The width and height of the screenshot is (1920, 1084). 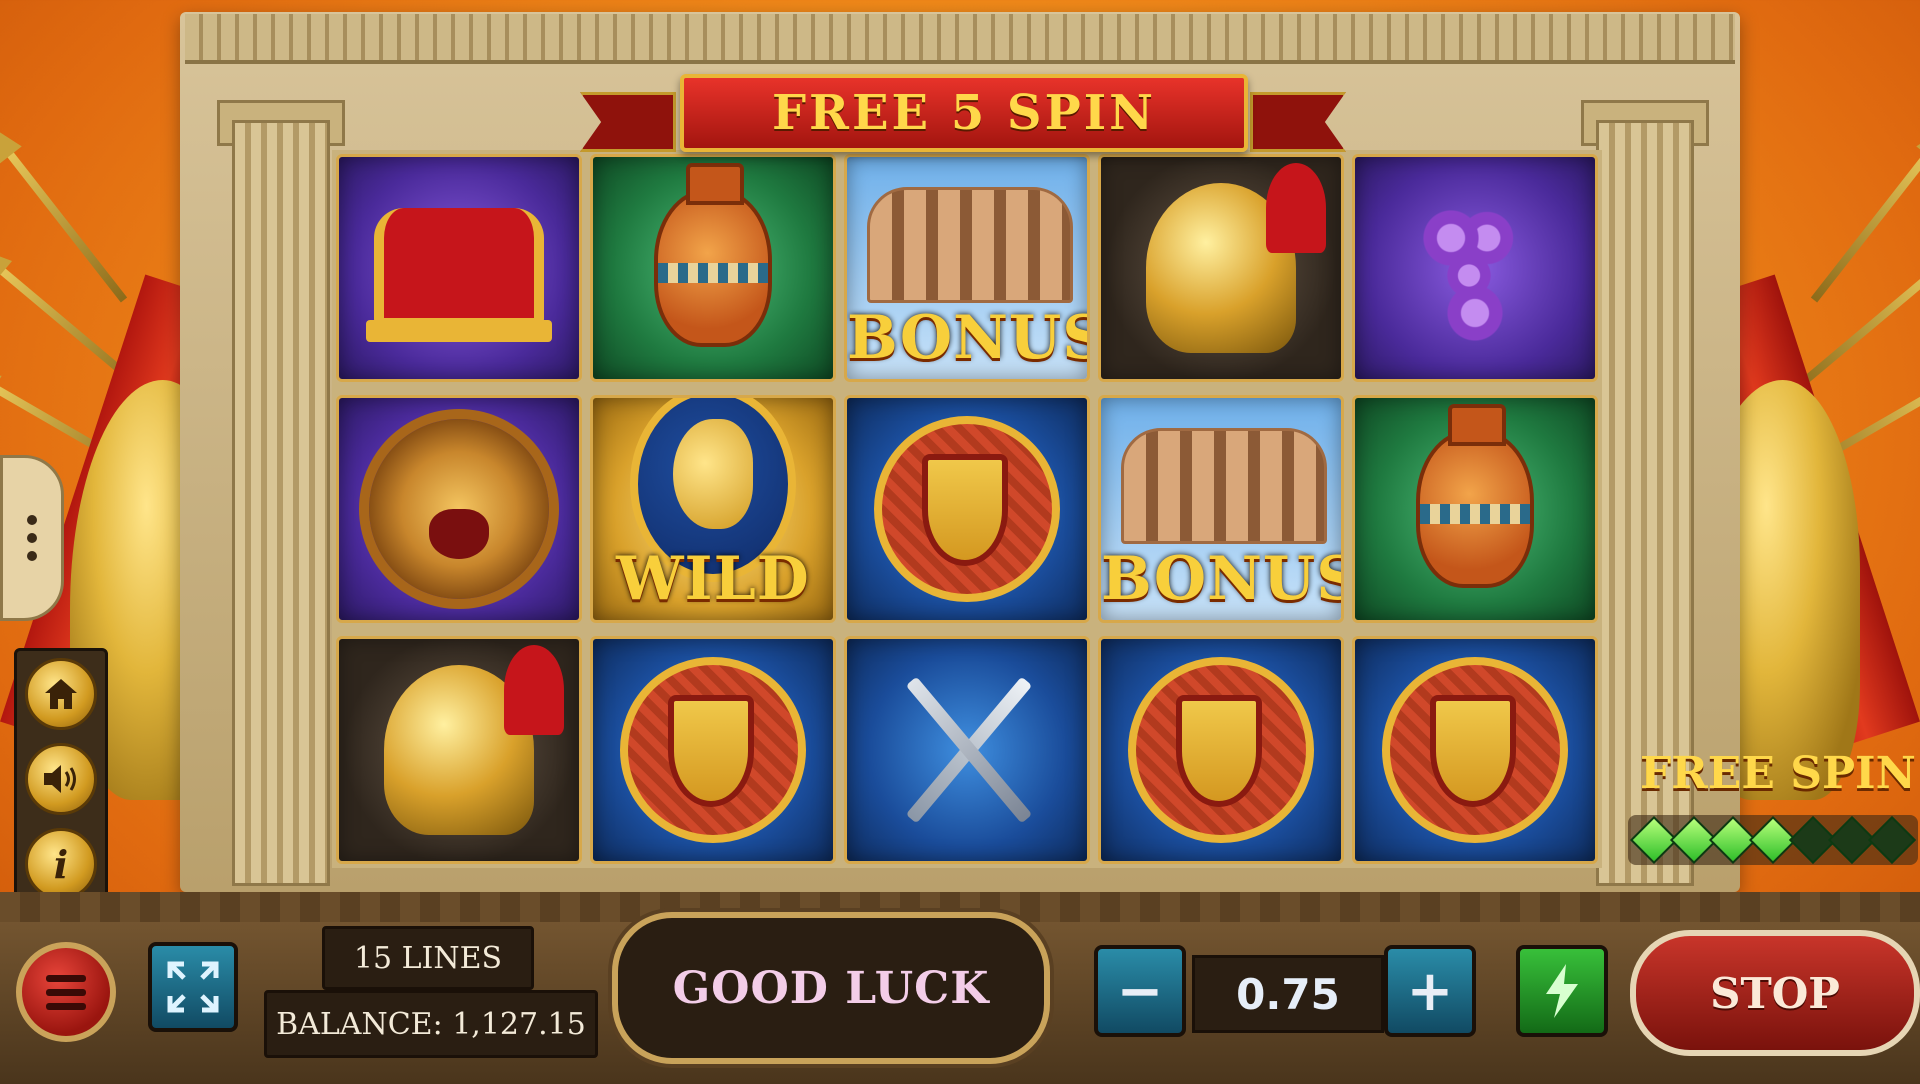 What do you see at coordinates (1773, 840) in the screenshot?
I see `free-spin-gems` at bounding box center [1773, 840].